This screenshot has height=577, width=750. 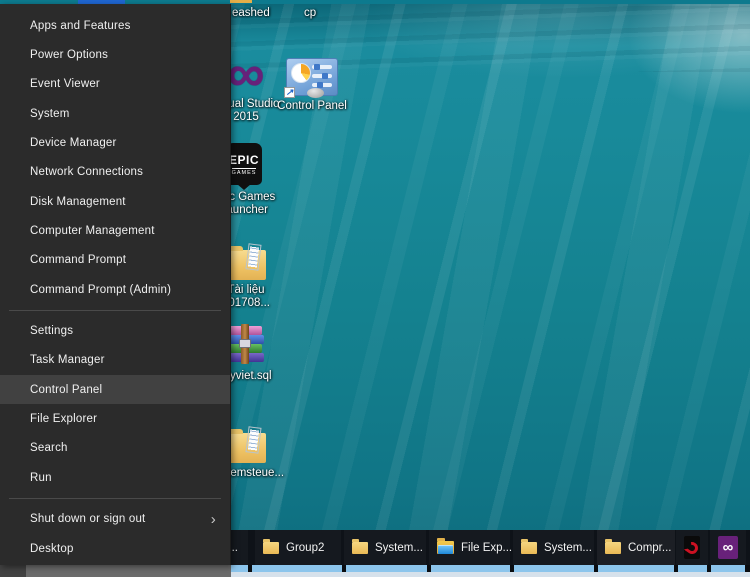 I want to click on menu-item-label: Network Connections, so click(x=87, y=172).